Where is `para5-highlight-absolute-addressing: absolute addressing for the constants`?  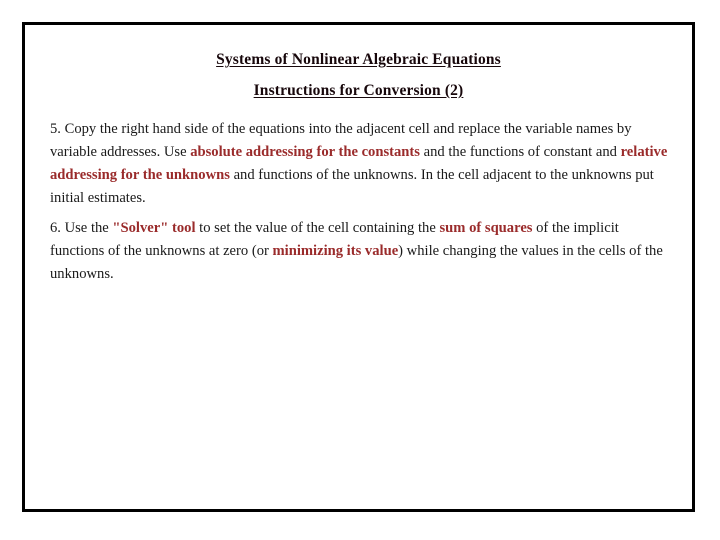 para5-highlight-absolute-addressing: absolute addressing for the constants is located at coordinates (305, 152).